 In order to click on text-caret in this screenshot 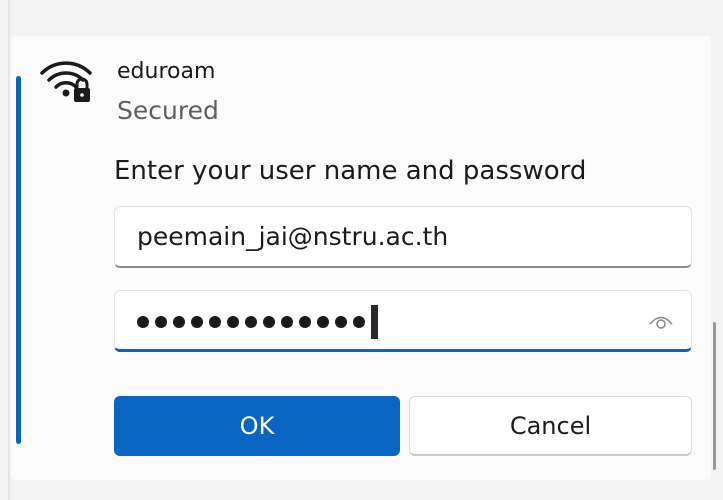, I will do `click(374, 322)`.